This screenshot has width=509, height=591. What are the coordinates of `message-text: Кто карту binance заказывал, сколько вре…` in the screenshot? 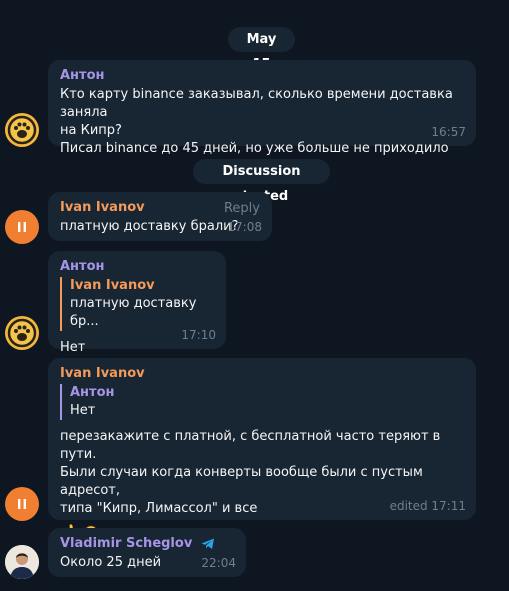 It's located at (258, 121).